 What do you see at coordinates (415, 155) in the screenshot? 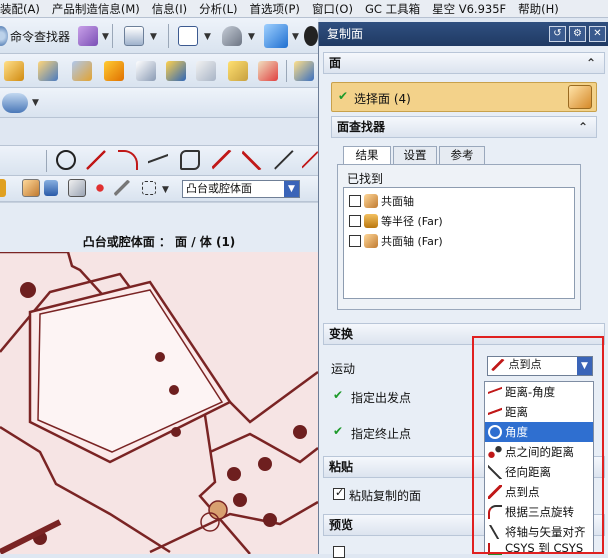
I see `tab-settings: 设置` at bounding box center [415, 155].